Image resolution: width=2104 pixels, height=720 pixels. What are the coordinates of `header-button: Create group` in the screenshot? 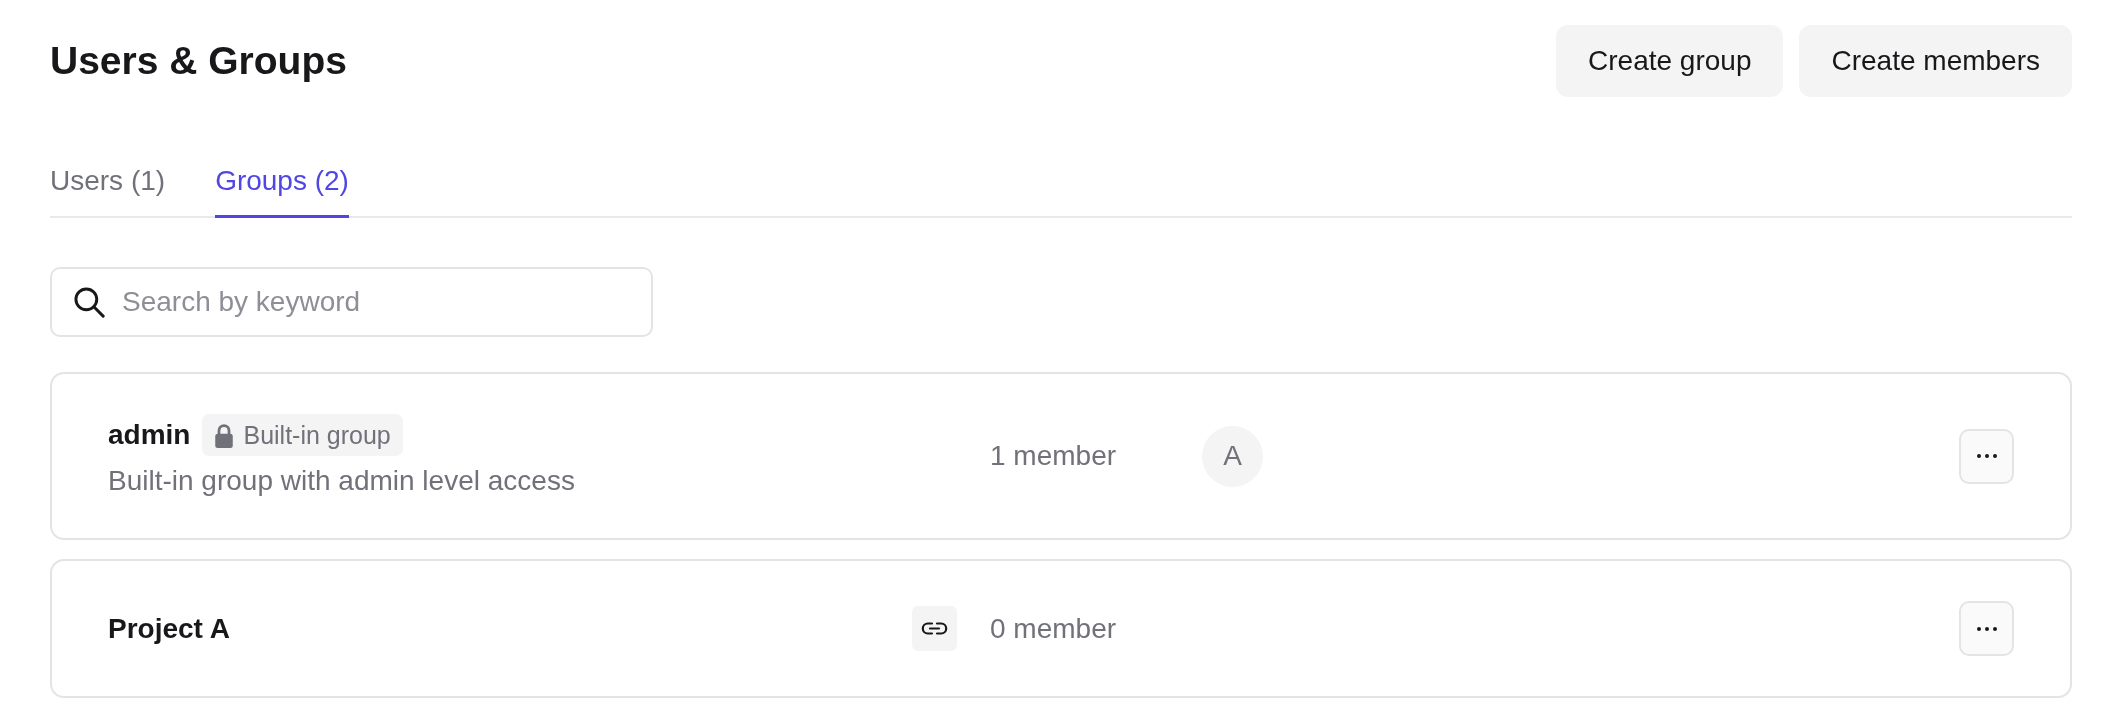 It's located at (1670, 61).